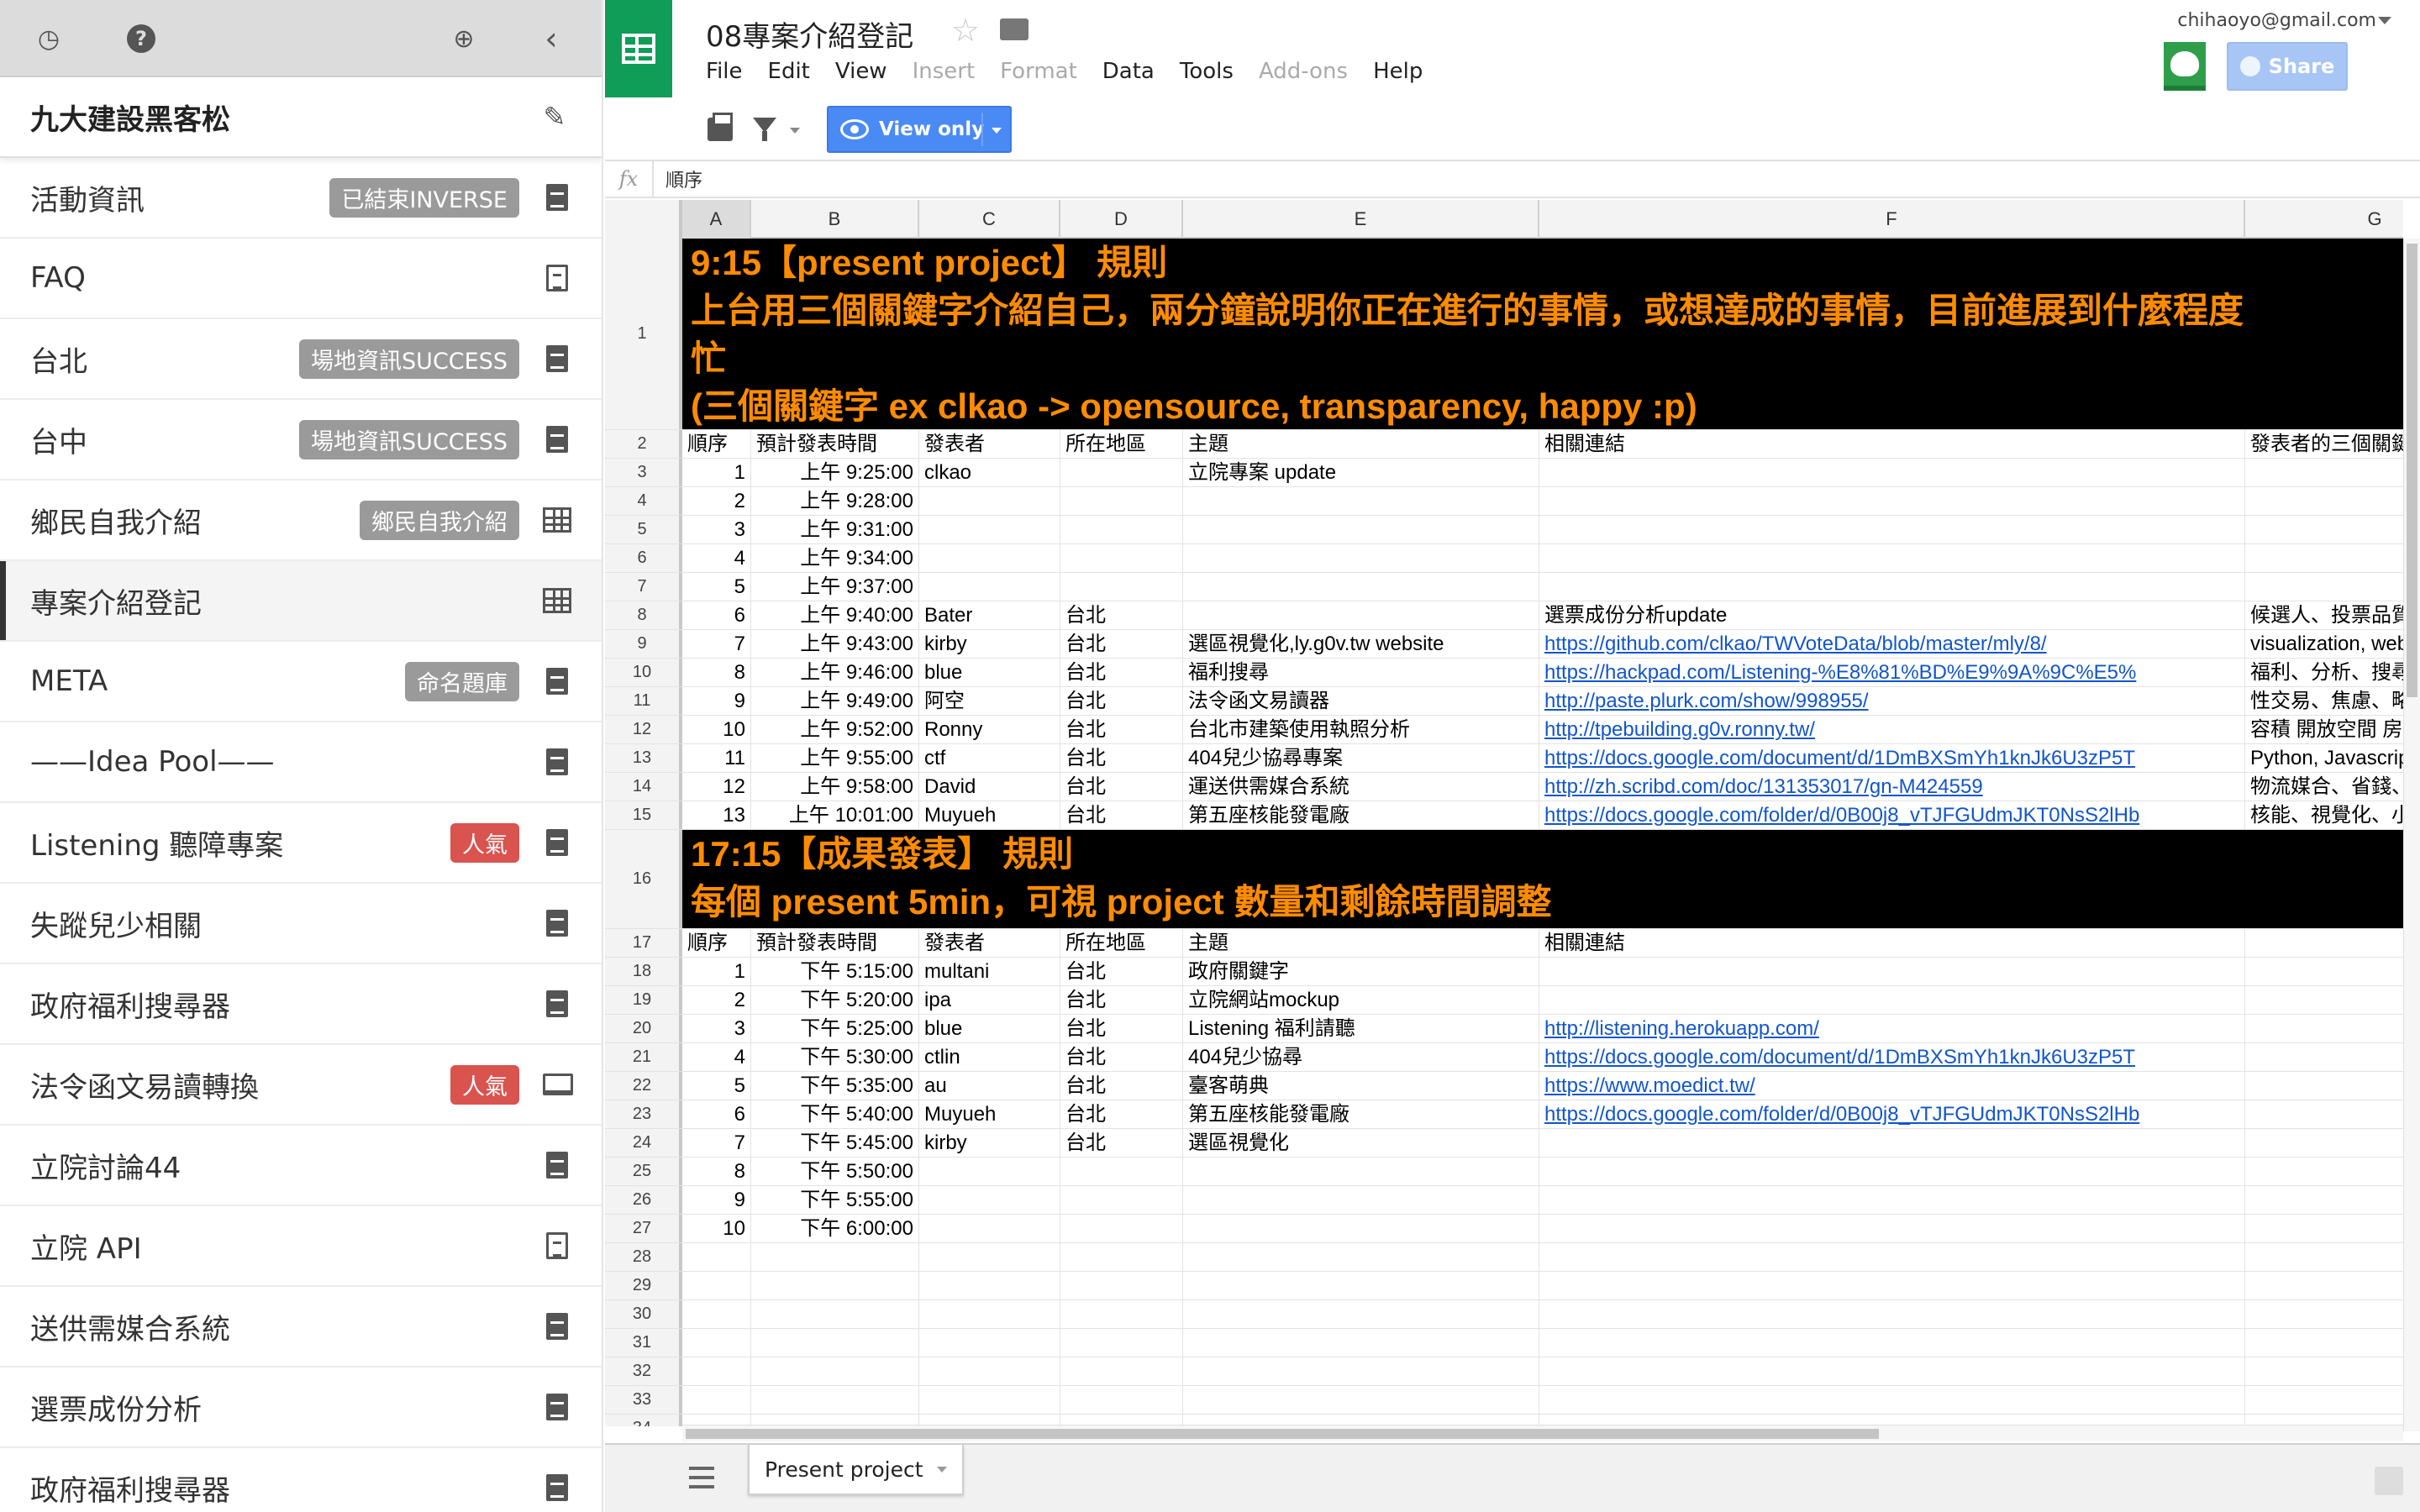 Image resolution: width=2420 pixels, height=1512 pixels. What do you see at coordinates (2324, 444) in the screenshot?
I see `cell: 發表者的三個關鍵字` at bounding box center [2324, 444].